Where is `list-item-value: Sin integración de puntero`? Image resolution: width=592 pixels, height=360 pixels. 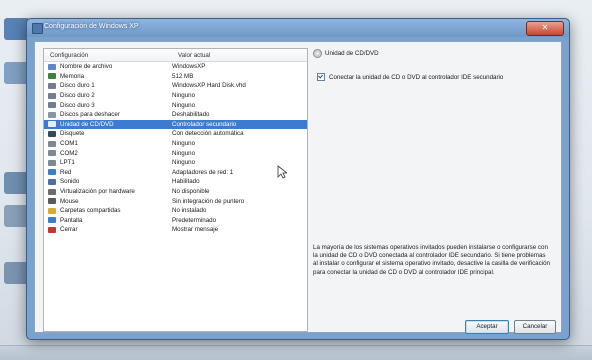 list-item-value: Sin integración de puntero is located at coordinates (208, 201).